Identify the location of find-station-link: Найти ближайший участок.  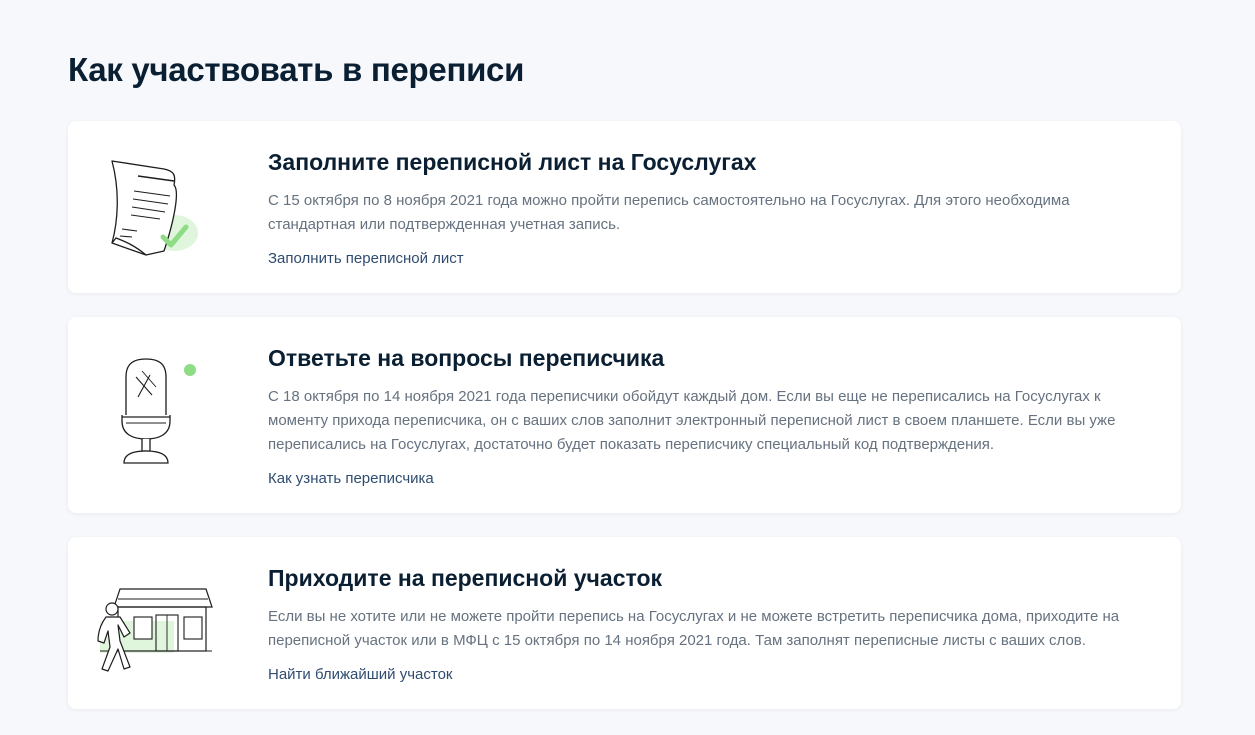
(360, 675).